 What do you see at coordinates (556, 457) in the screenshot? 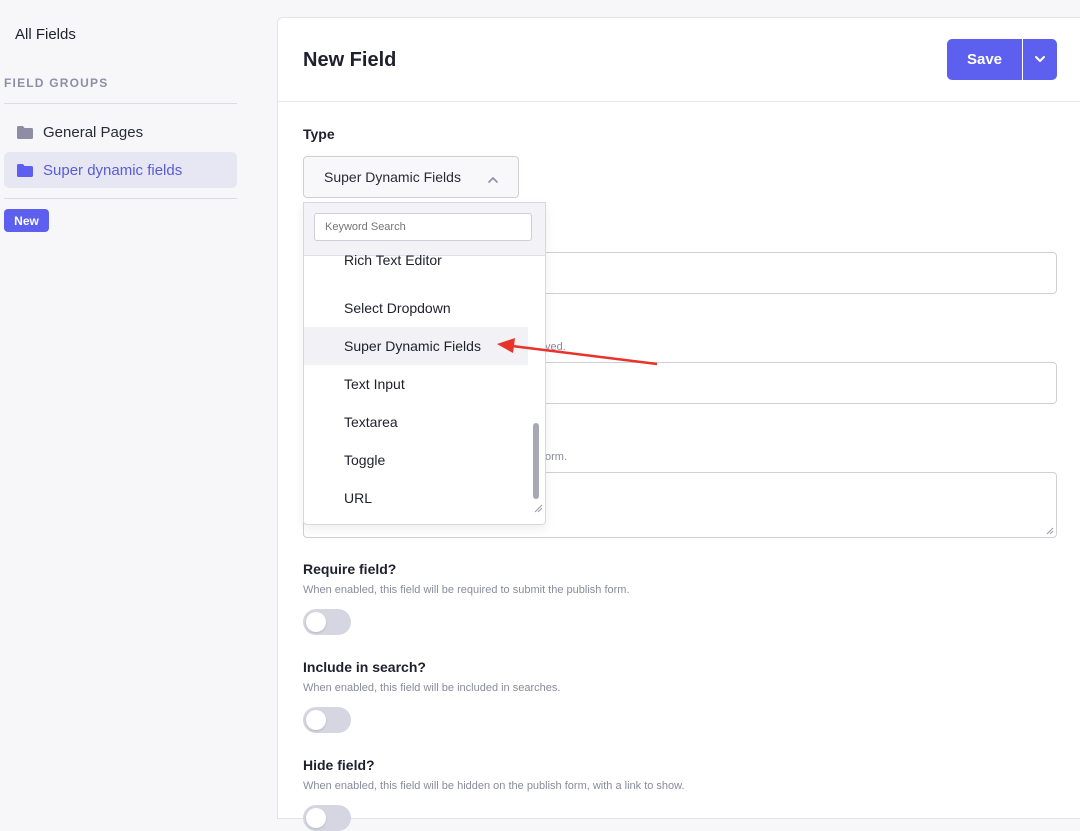
I see `field-help-text: orm.` at bounding box center [556, 457].